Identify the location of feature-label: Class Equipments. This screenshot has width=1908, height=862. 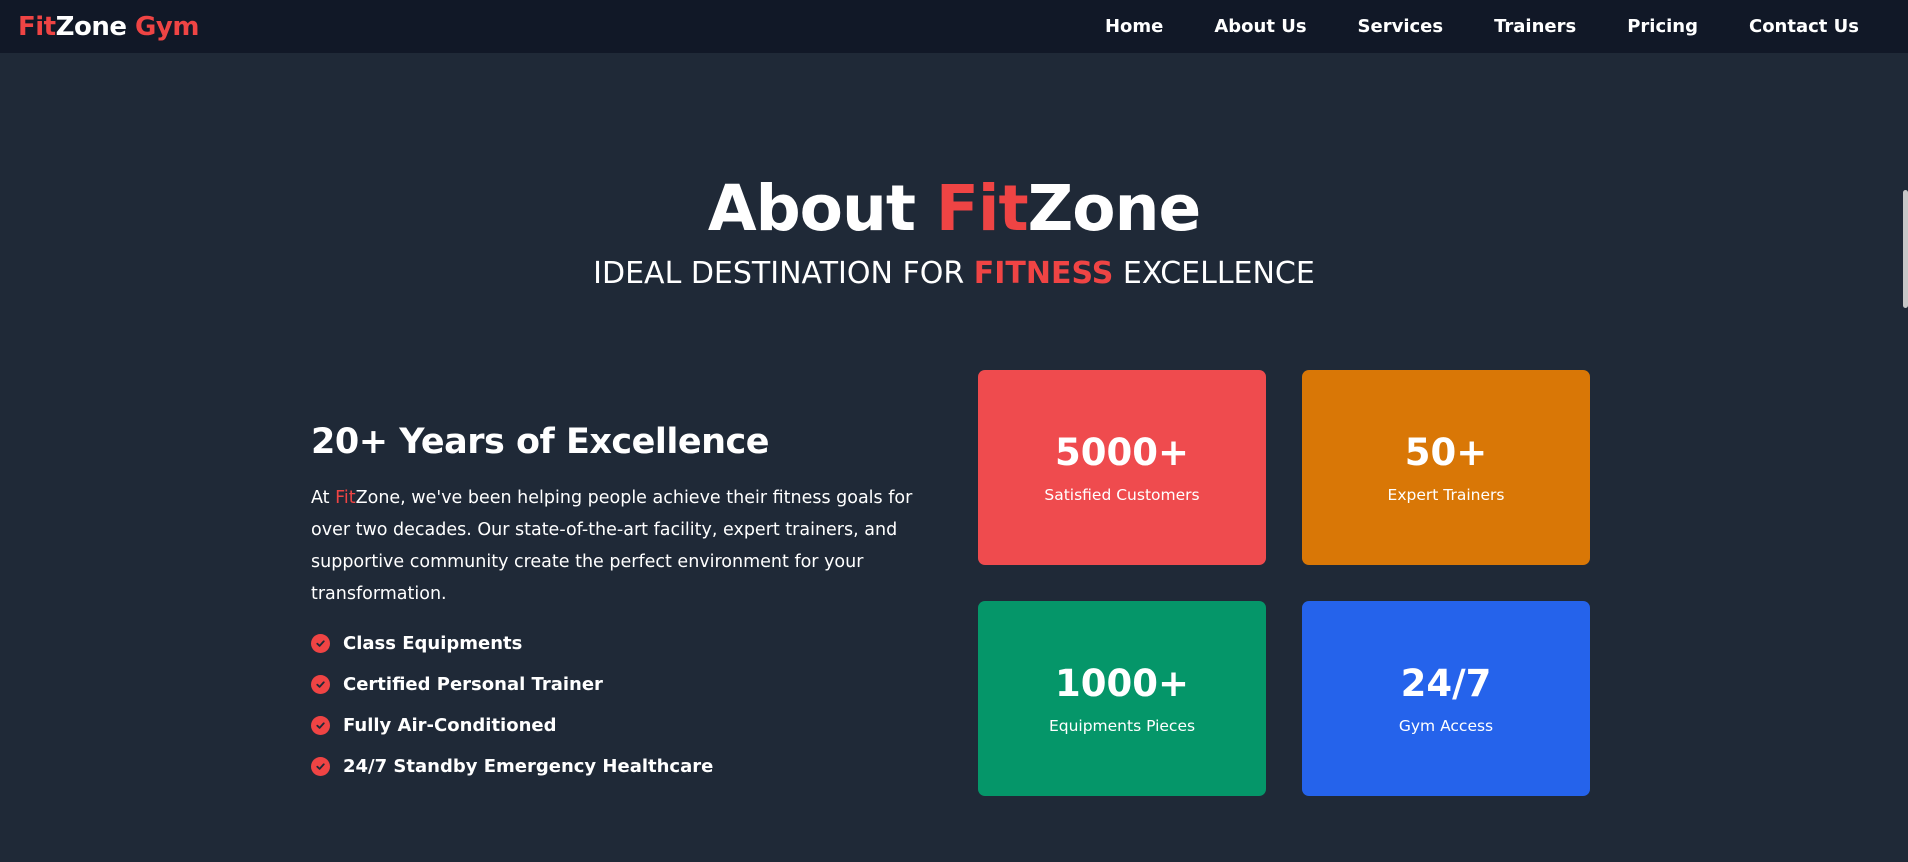
(433, 643).